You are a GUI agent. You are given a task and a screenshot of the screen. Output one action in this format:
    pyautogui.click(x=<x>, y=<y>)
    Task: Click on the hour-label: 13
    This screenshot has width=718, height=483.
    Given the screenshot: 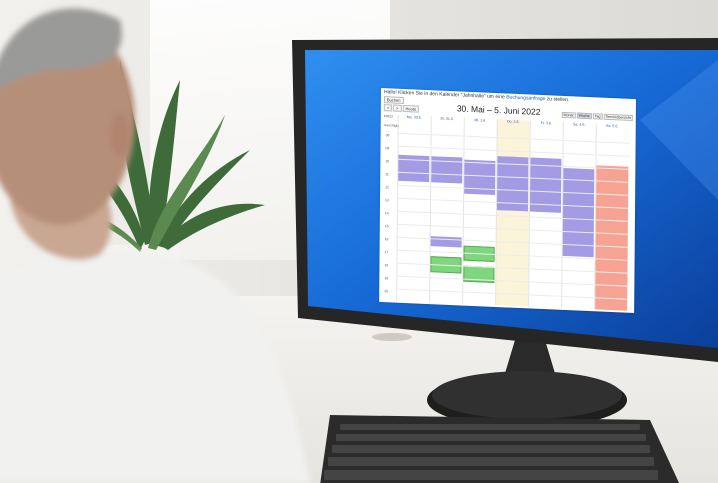 What is the action you would take?
    pyautogui.click(x=387, y=200)
    